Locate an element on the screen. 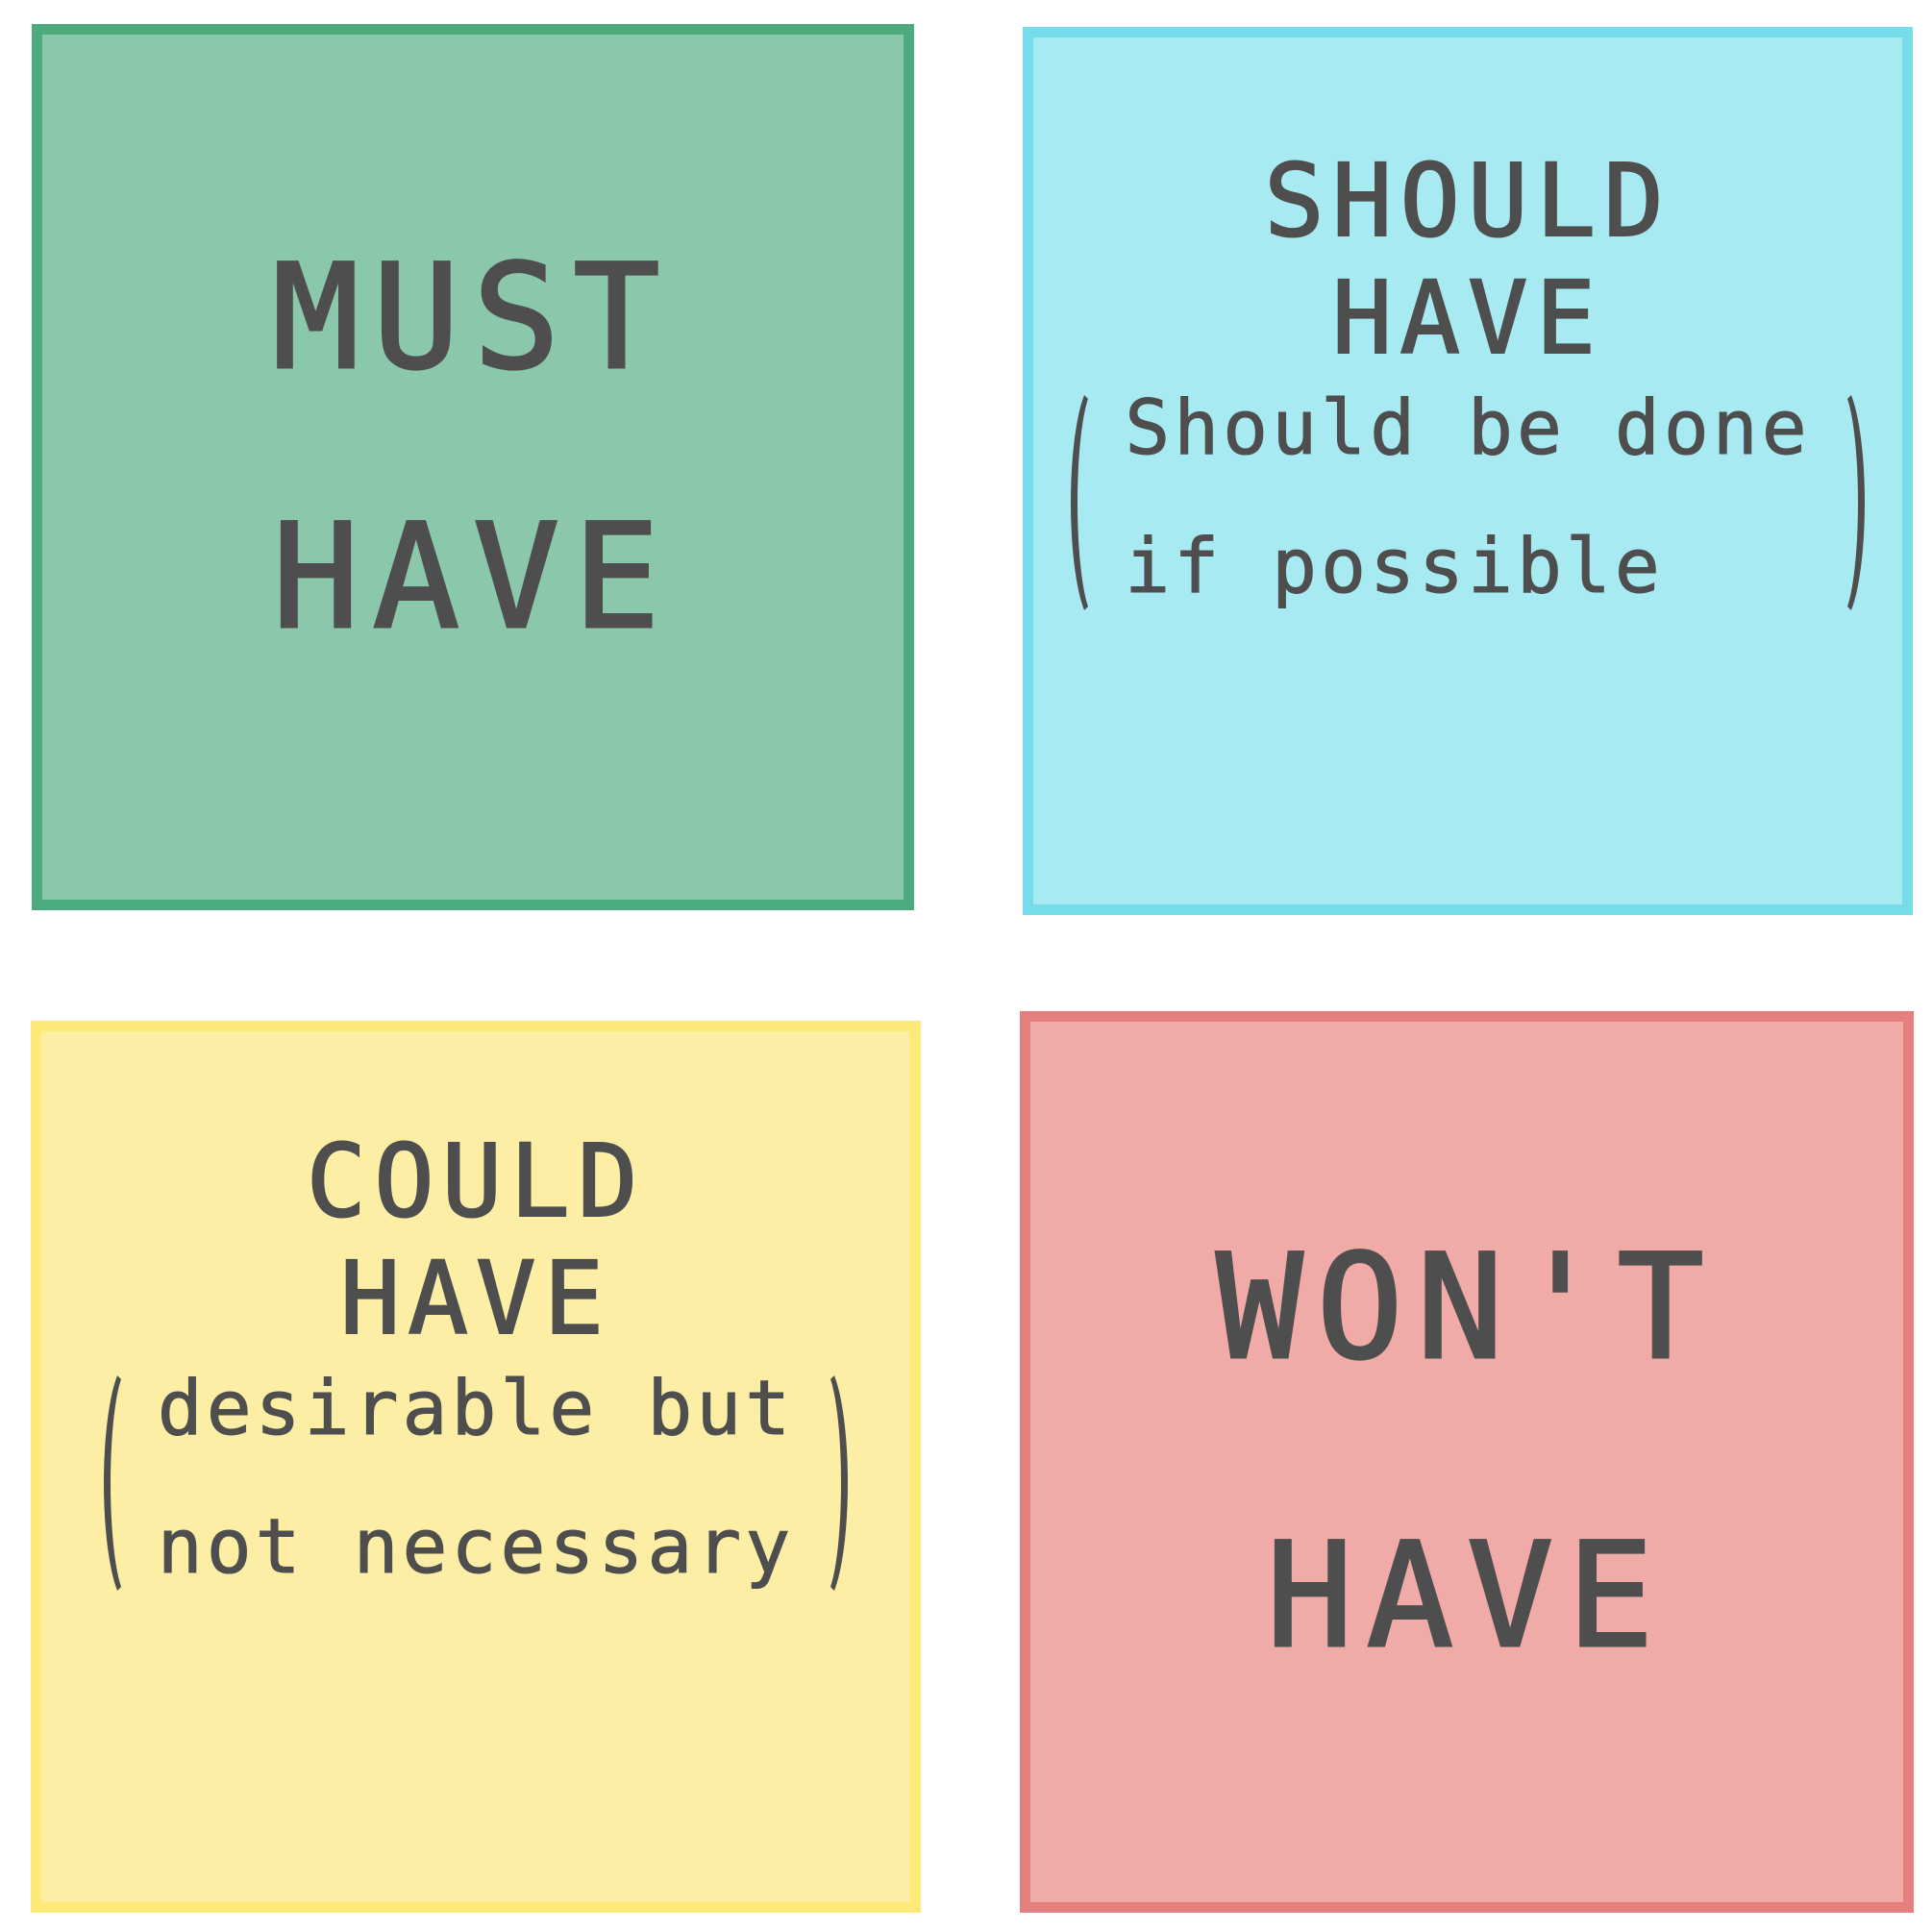 Image resolution: width=1932 pixels, height=1930 pixels. should-have-description-line1: Should be done is located at coordinates (1468, 429).